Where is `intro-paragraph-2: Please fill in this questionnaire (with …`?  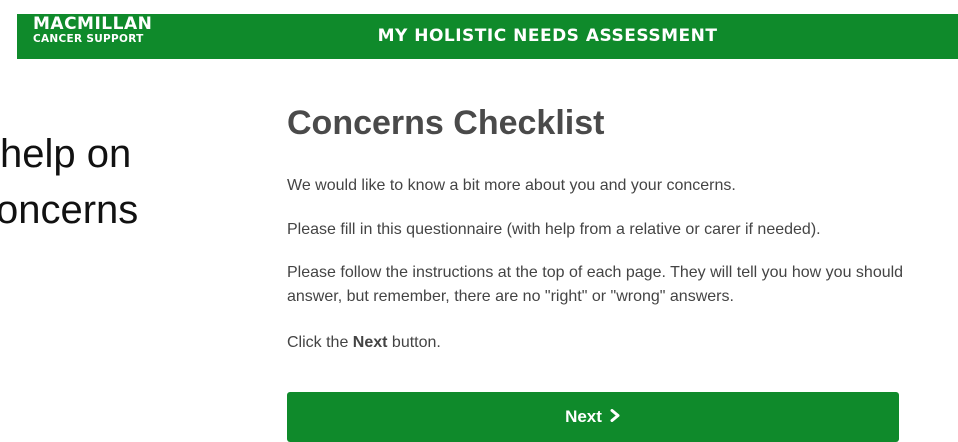
intro-paragraph-2: Please fill in this questionnaire (with … is located at coordinates (554, 229).